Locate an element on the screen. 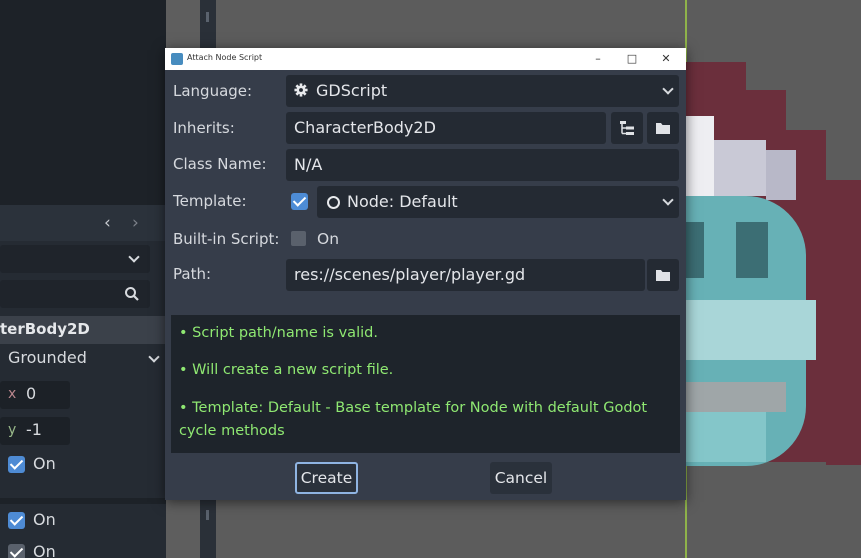  minimize-button: – is located at coordinates (598, 59).